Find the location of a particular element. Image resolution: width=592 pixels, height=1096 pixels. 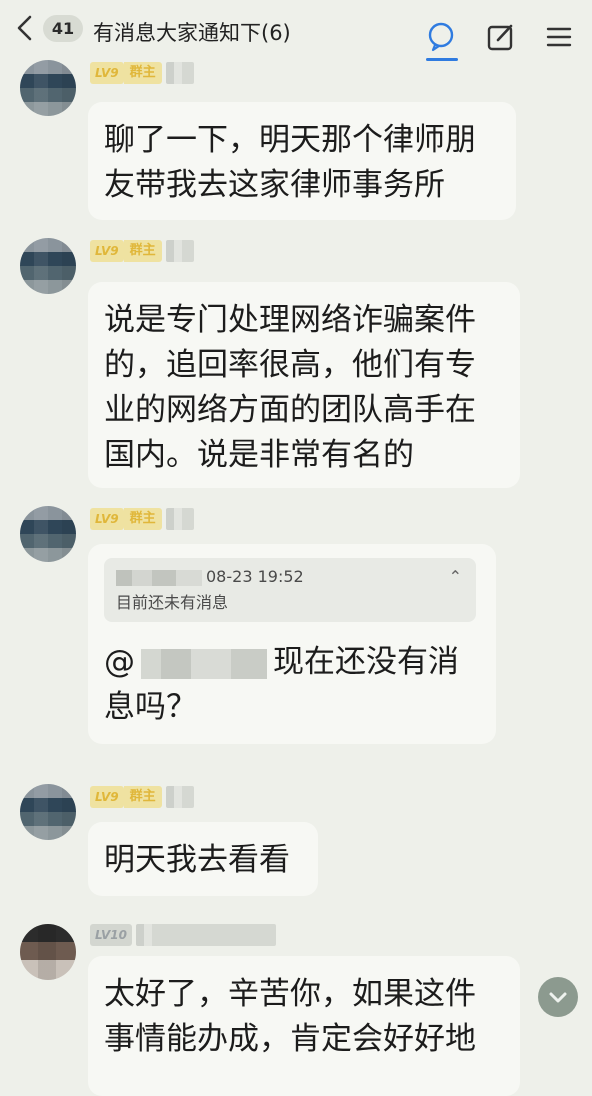

back-arrow-icon is located at coordinates (25, 28).